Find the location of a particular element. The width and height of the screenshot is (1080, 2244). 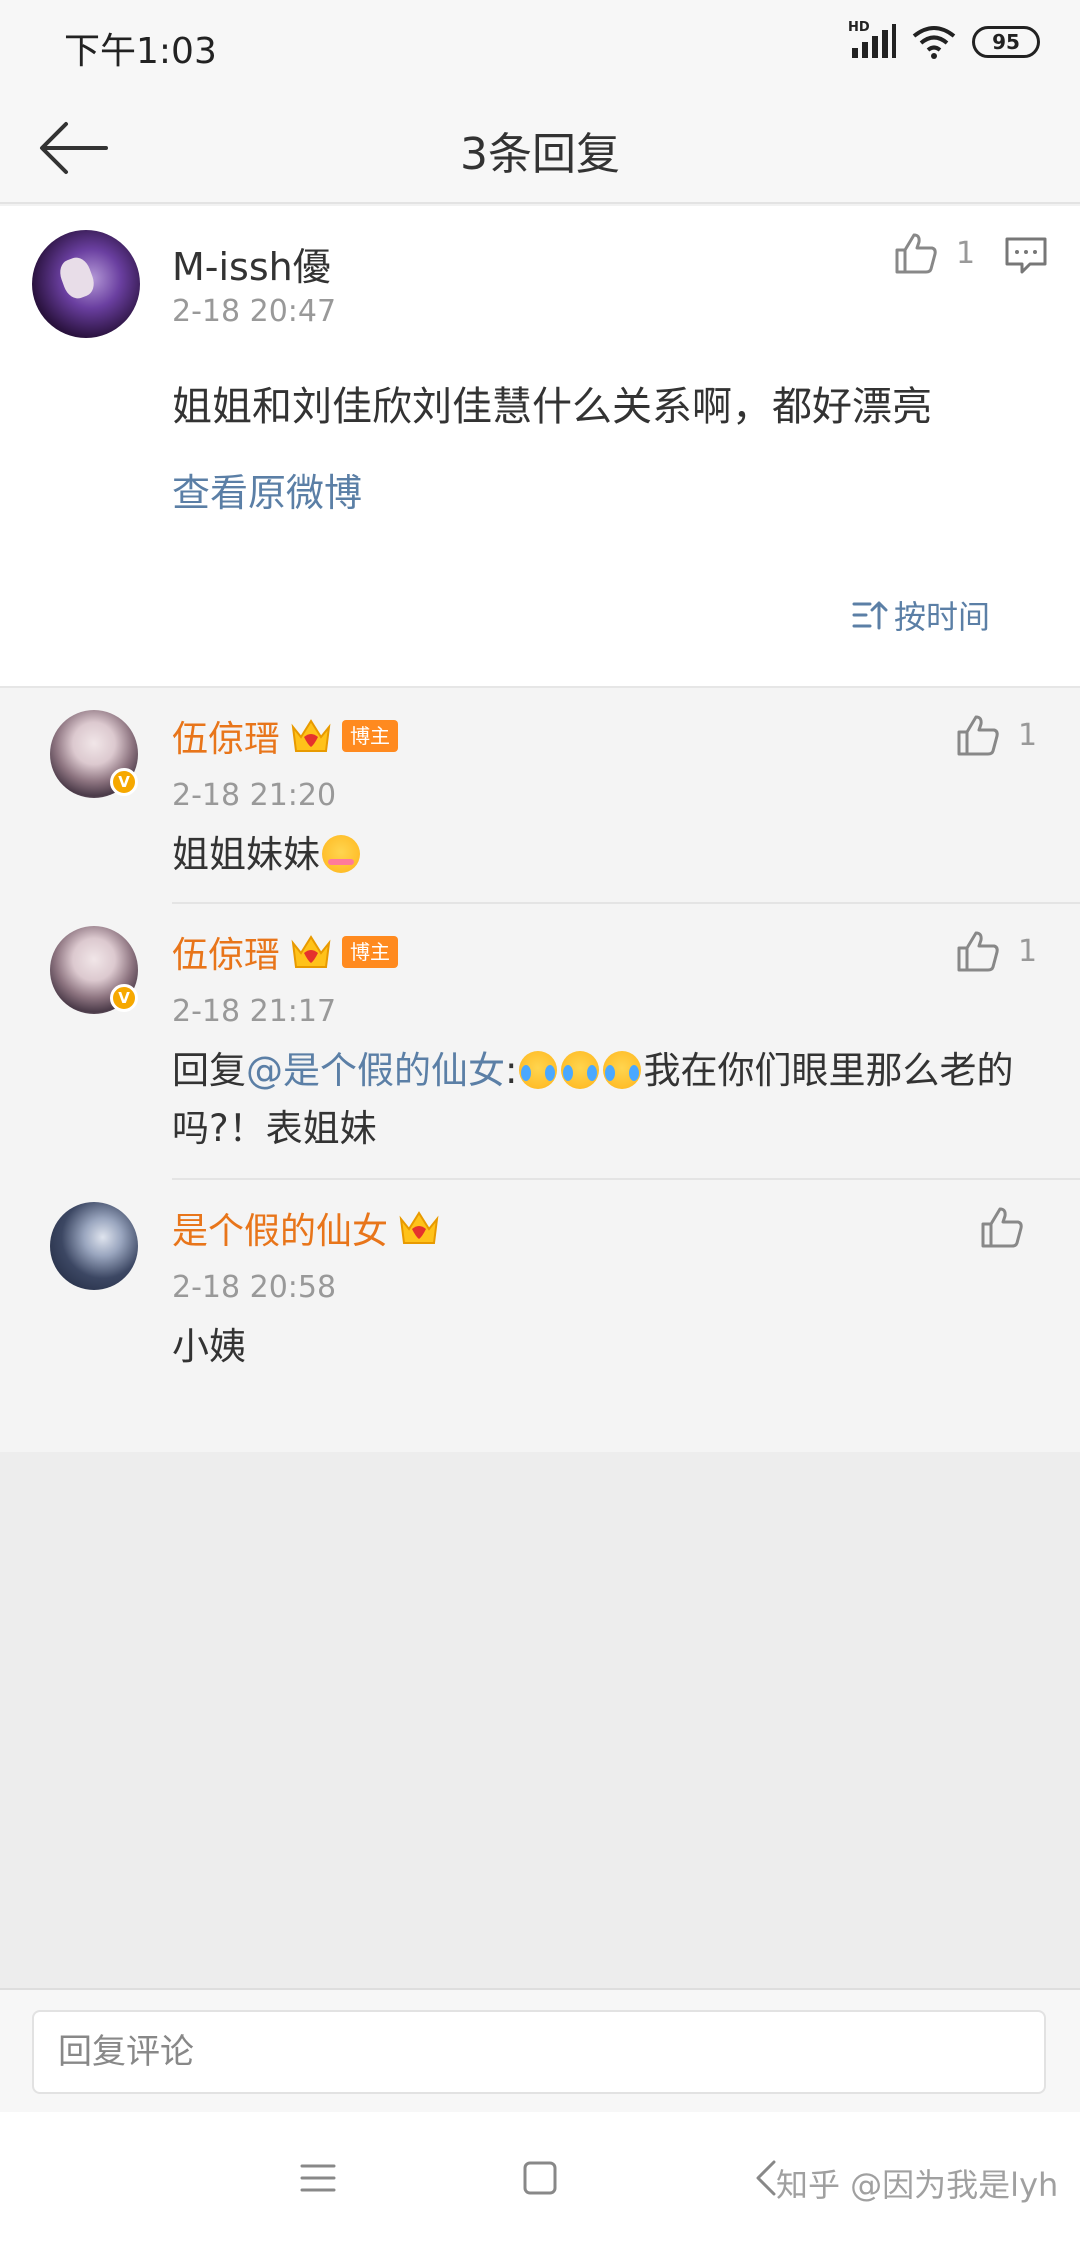

home-square-icon is located at coordinates (540, 2178).